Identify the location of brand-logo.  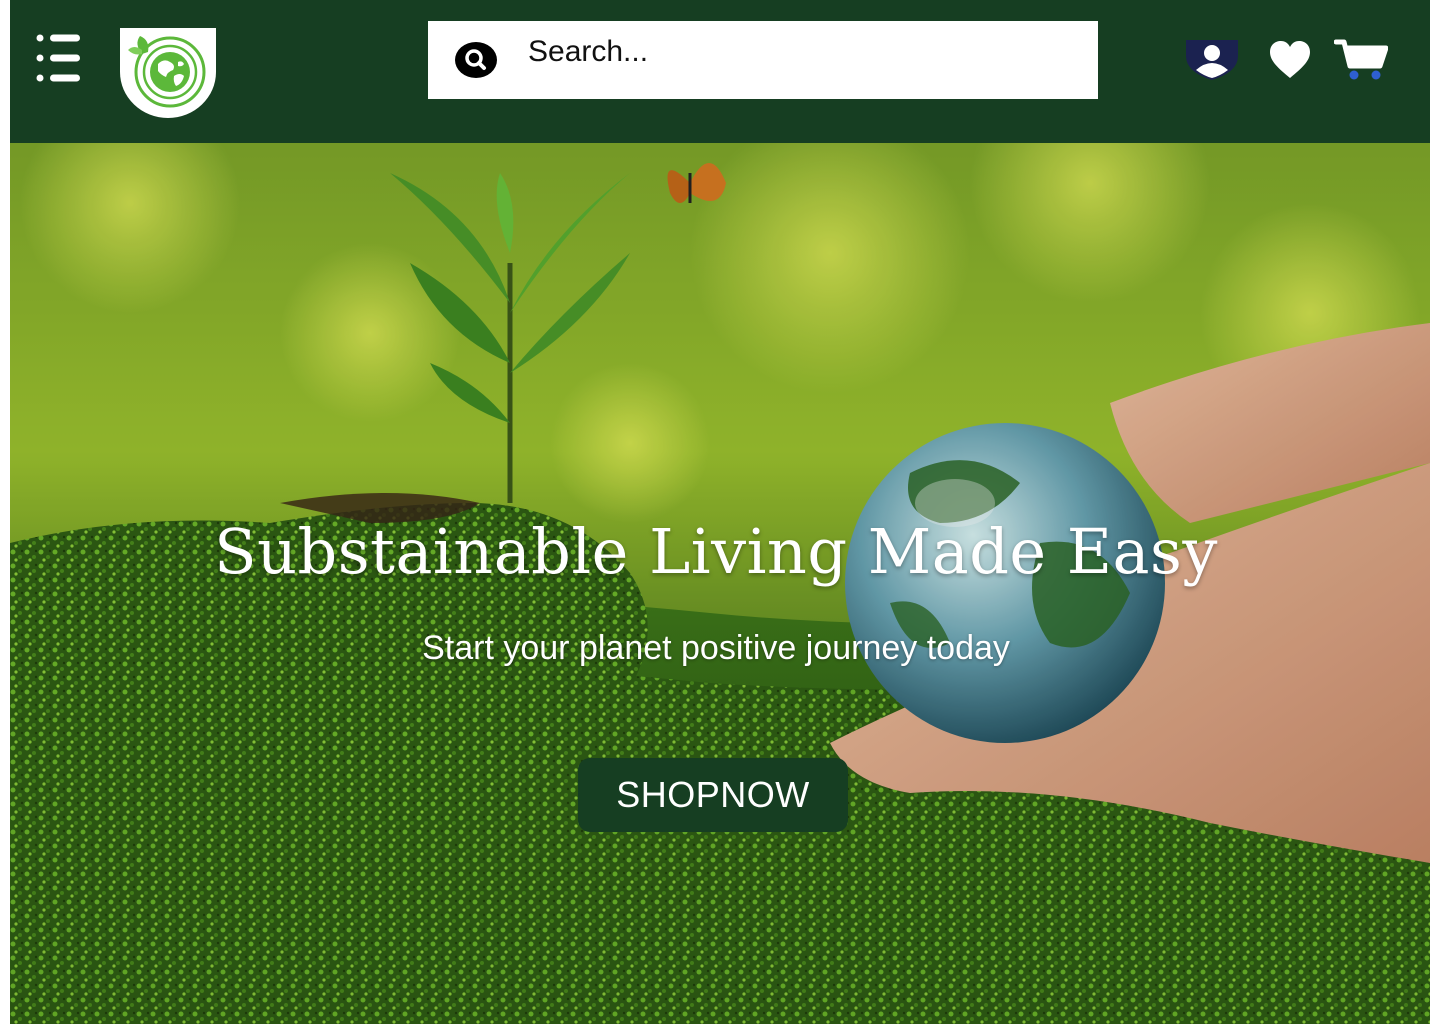
(168, 72).